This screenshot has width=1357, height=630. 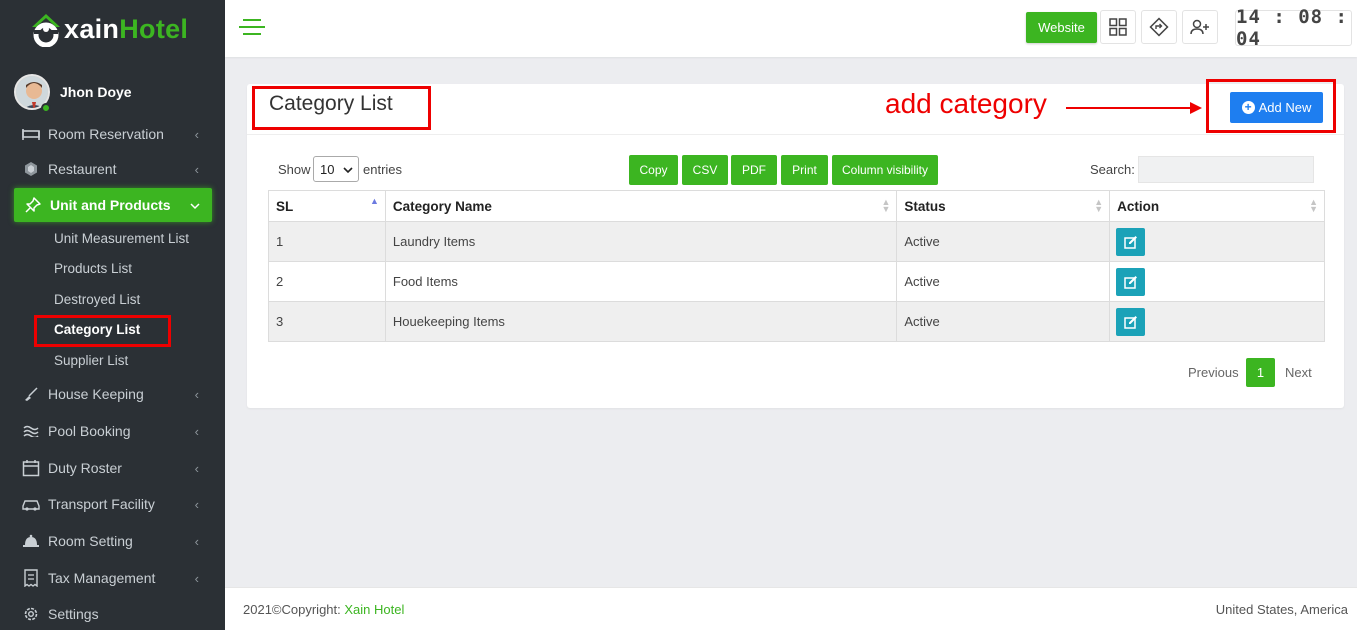 What do you see at coordinates (31, 431) in the screenshot?
I see `waves-icon` at bounding box center [31, 431].